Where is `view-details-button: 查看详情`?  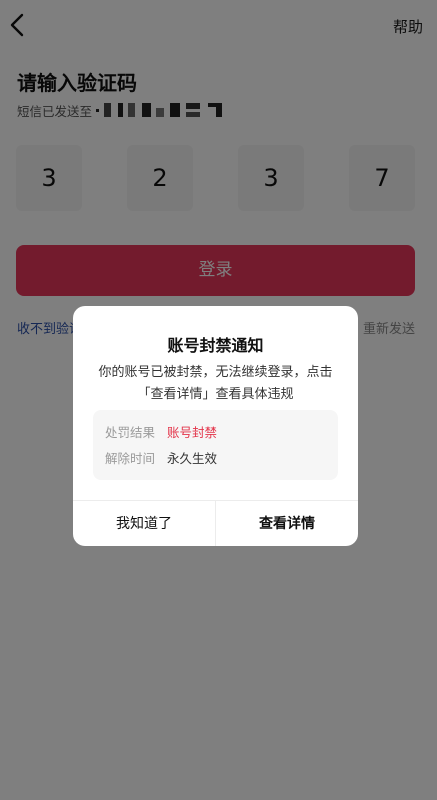
view-details-button: 查看详情 is located at coordinates (287, 523).